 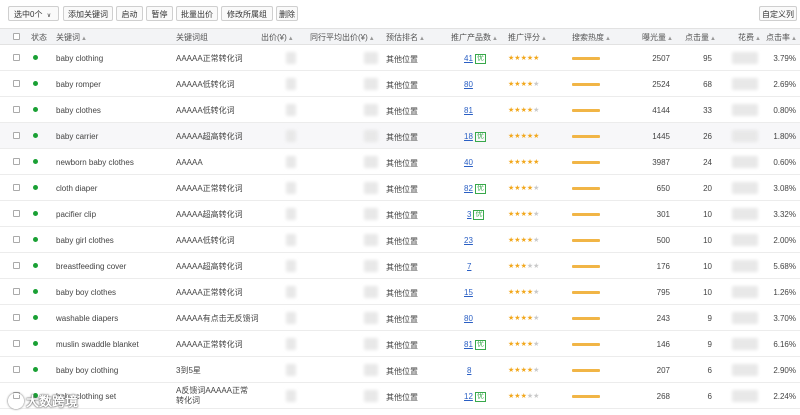 What do you see at coordinates (226, 371) in the screenshot?
I see `keyword-group-cell: 3到5星` at bounding box center [226, 371].